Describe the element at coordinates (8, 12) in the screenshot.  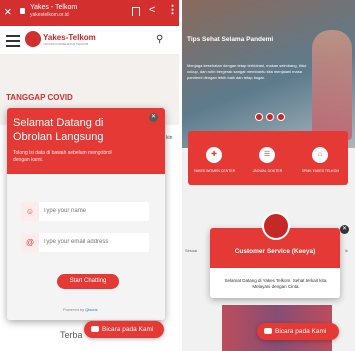
I see `close-tab-icon: ×` at that location.